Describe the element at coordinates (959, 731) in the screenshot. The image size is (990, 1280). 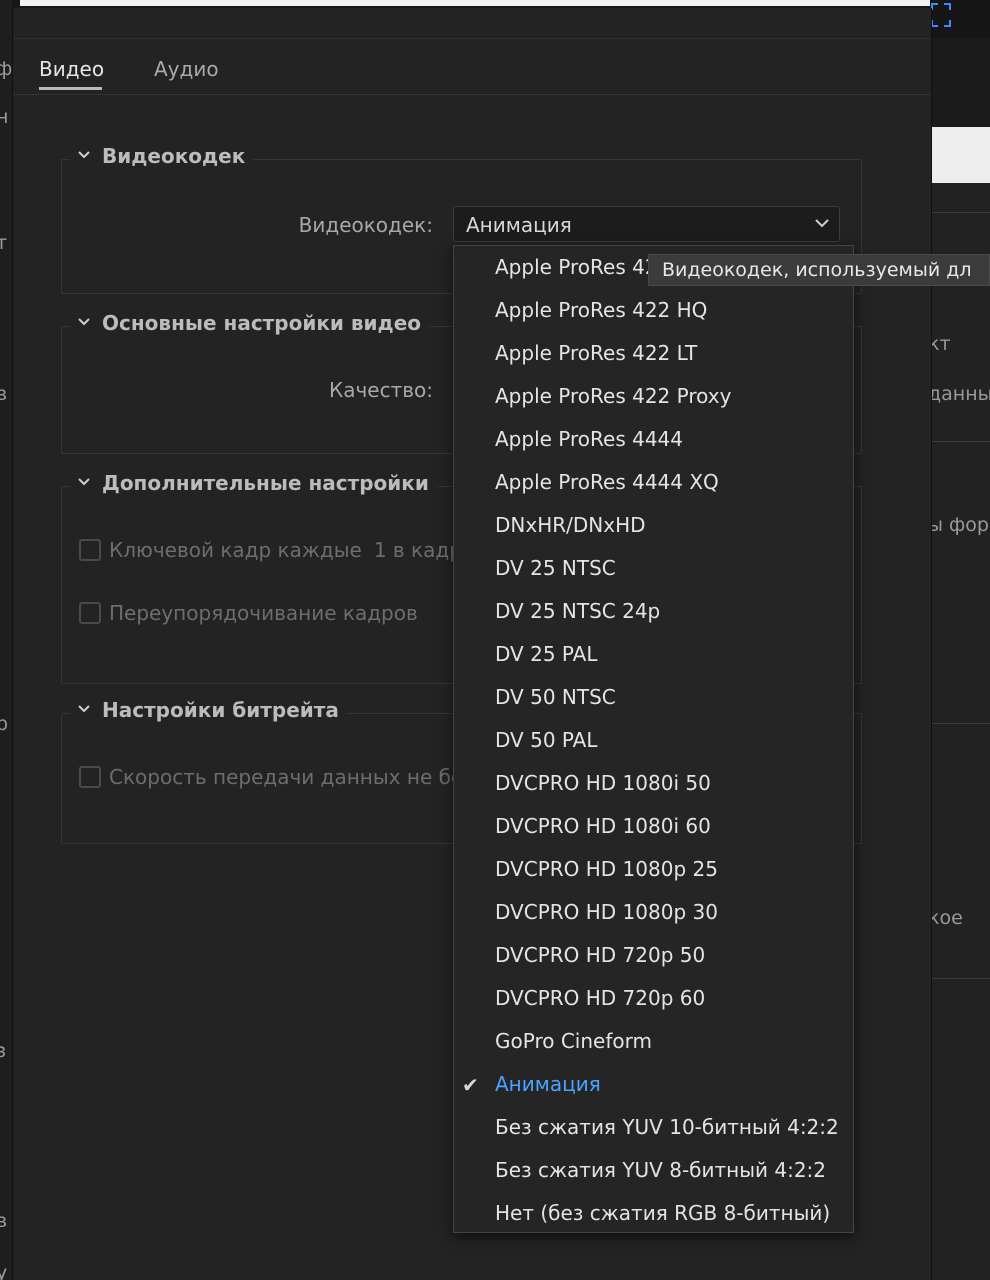
I see `background-right-panel: кт данны ы фор кое` at that location.